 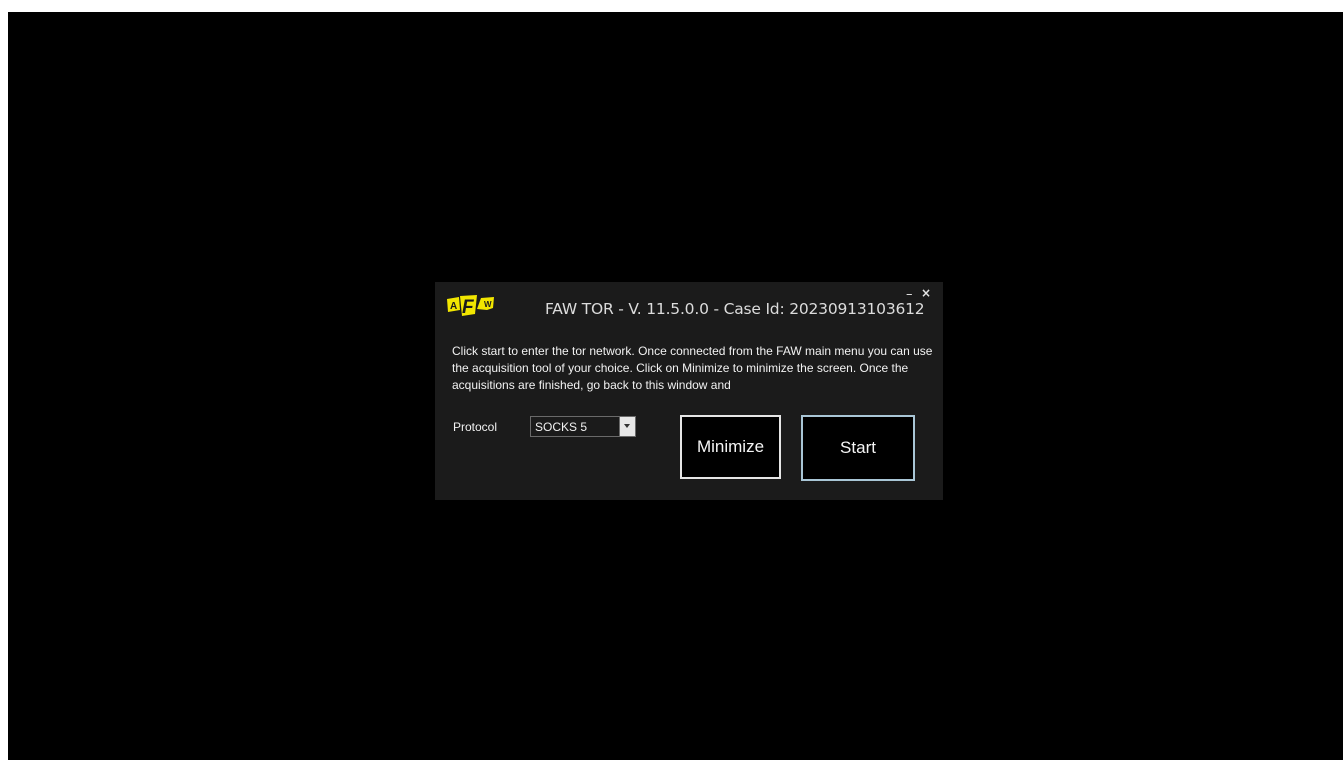 I want to click on svg-text: W, so click(x=488, y=304).